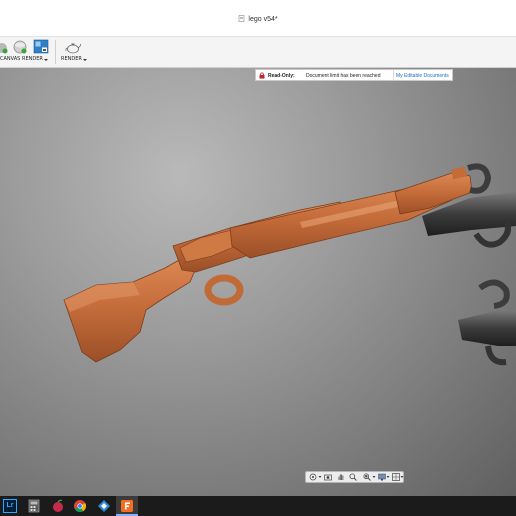 The height and width of the screenshot is (516, 516). What do you see at coordinates (80, 506) in the screenshot?
I see `chrome-app-icon` at bounding box center [80, 506].